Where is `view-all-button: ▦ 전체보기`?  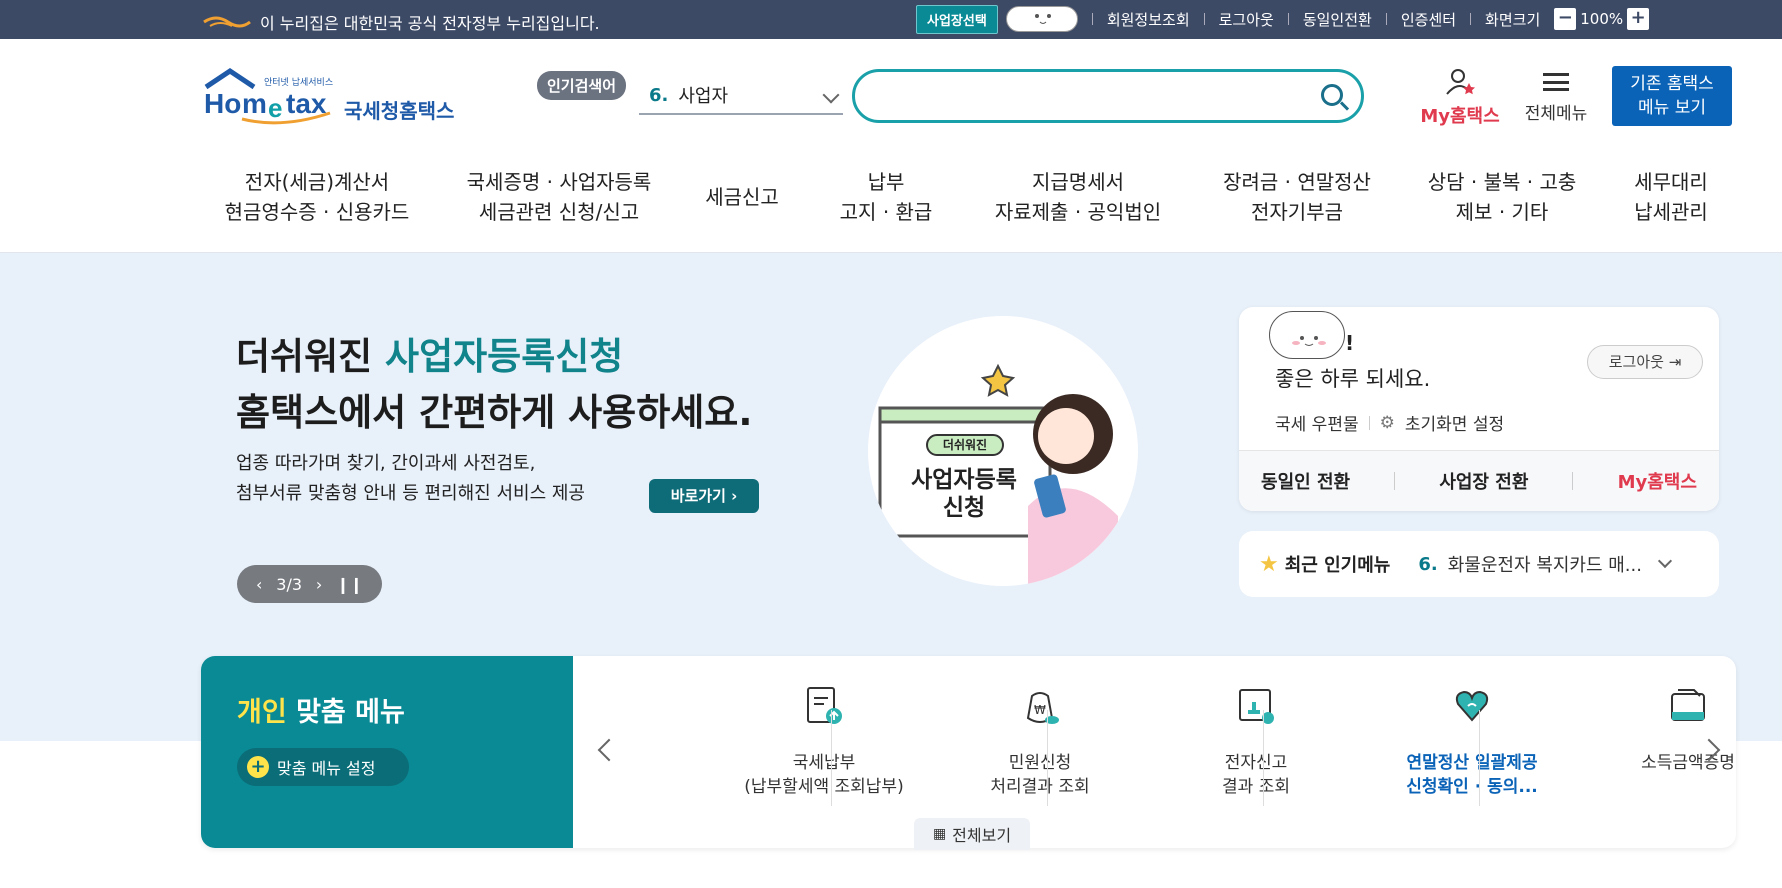
view-all-button: ▦ 전체보기 is located at coordinates (972, 834).